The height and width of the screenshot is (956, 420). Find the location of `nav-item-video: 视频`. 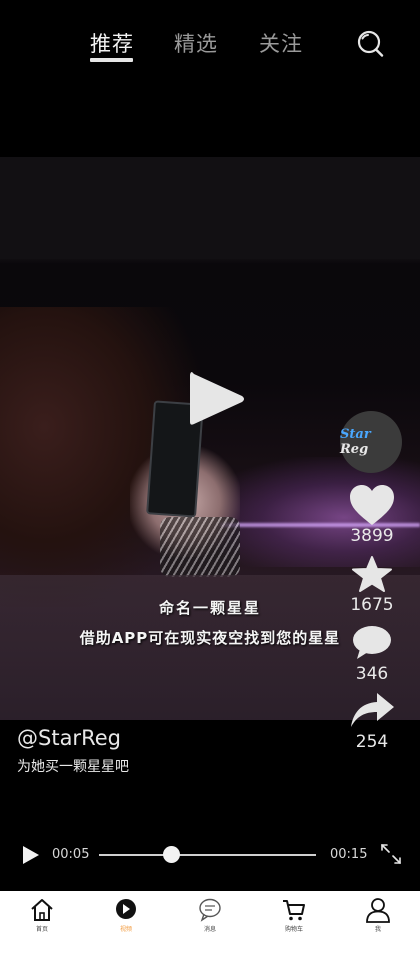

nav-item-video: 视频 is located at coordinates (126, 923).